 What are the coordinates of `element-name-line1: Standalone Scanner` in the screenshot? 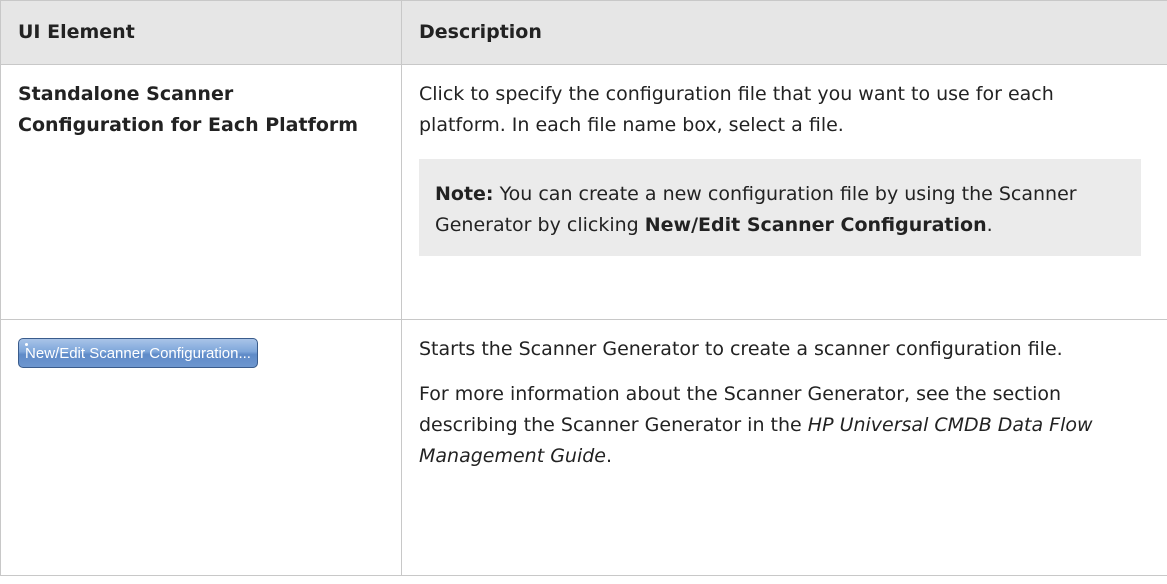 It's located at (126, 94).